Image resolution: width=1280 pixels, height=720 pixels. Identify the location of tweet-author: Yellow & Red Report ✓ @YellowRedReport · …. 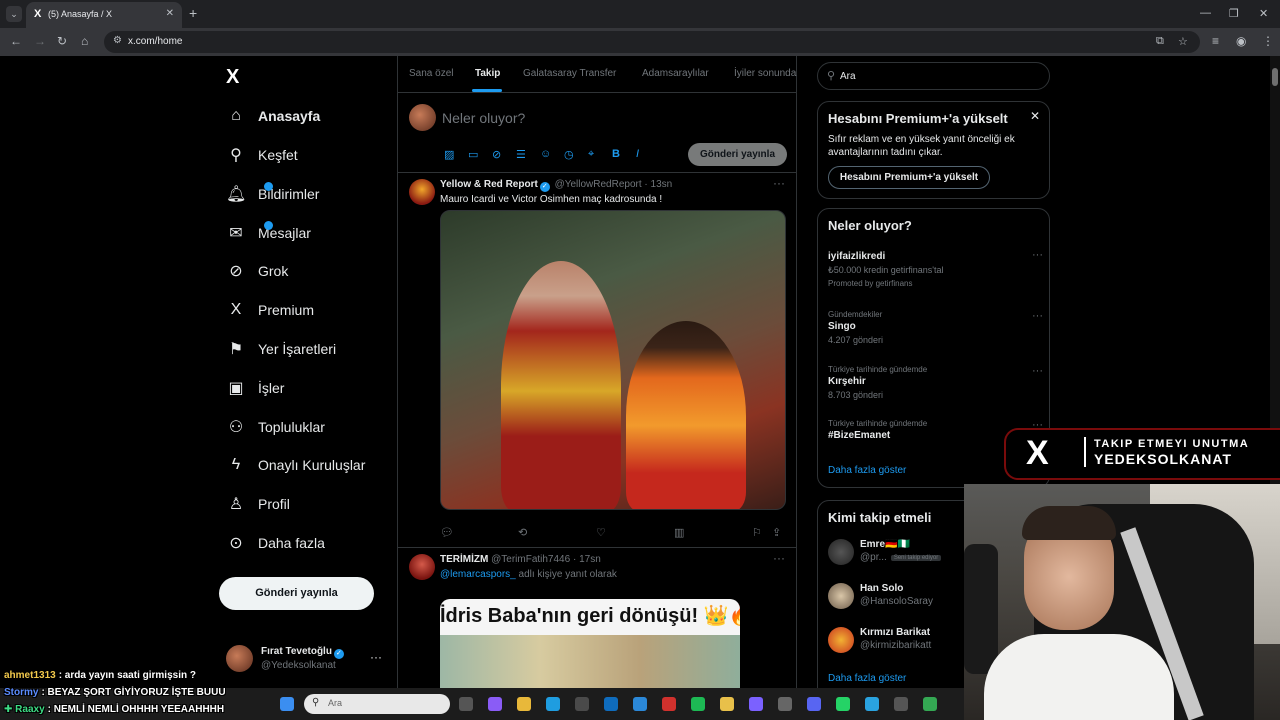
(556, 185).